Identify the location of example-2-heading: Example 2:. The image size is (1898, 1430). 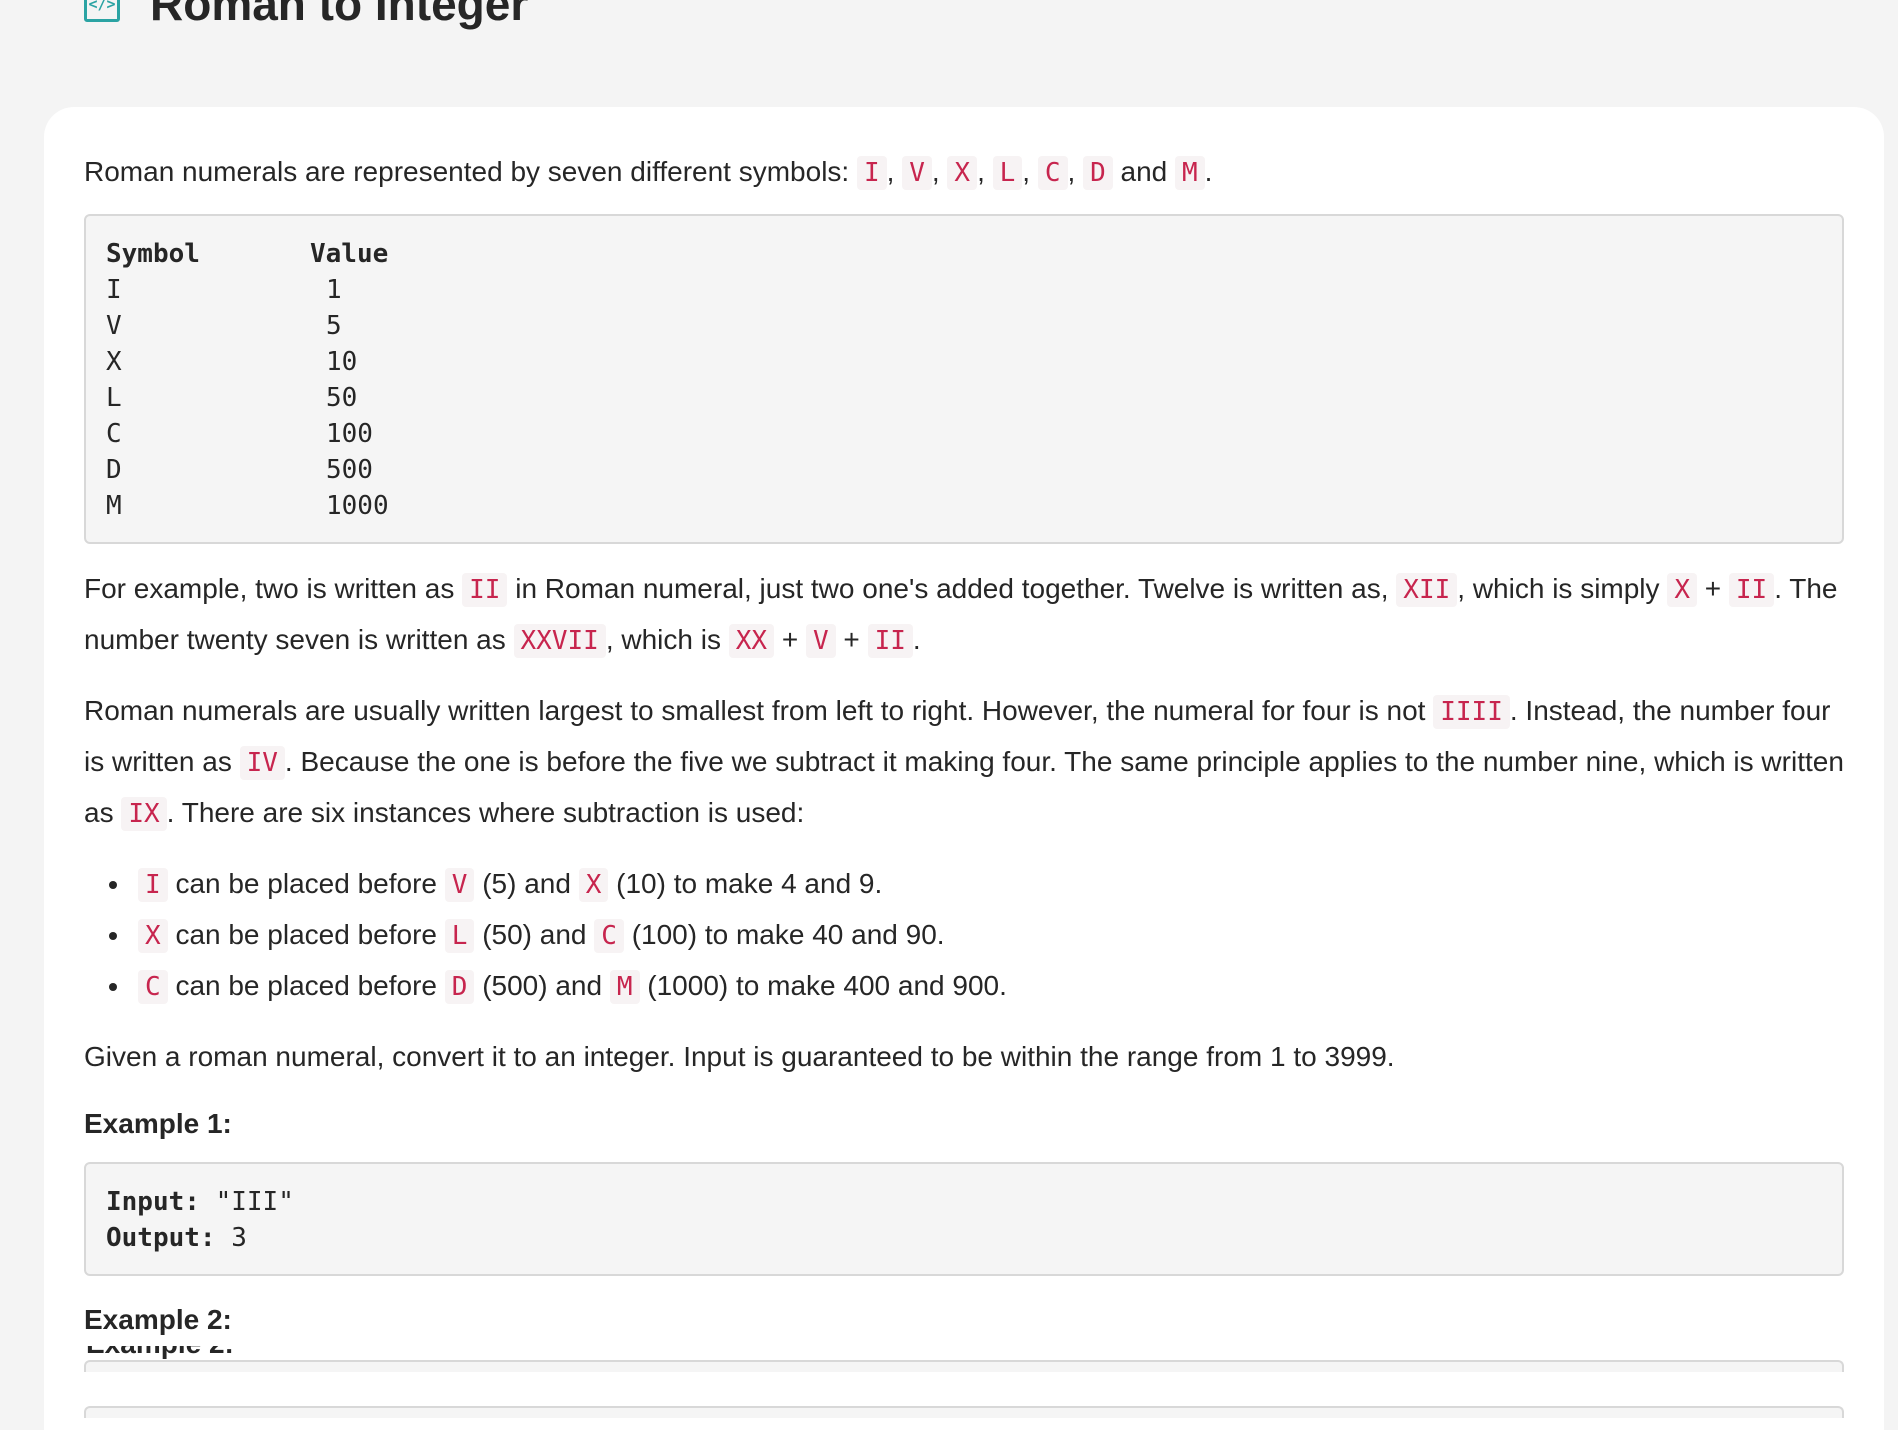
(158, 1319).